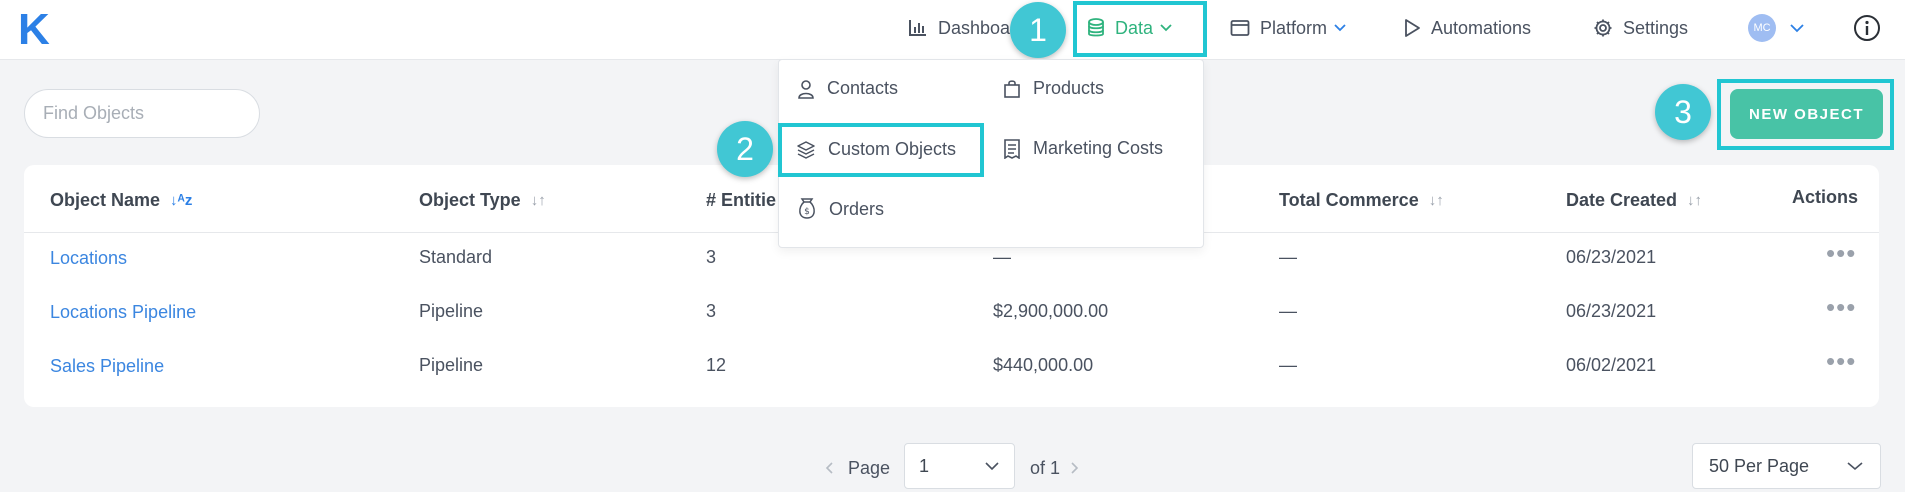  I want to click on chevron-left-icon, so click(829, 468).